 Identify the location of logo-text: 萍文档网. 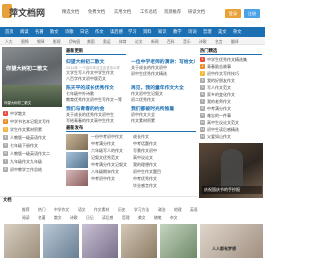
(27, 12).